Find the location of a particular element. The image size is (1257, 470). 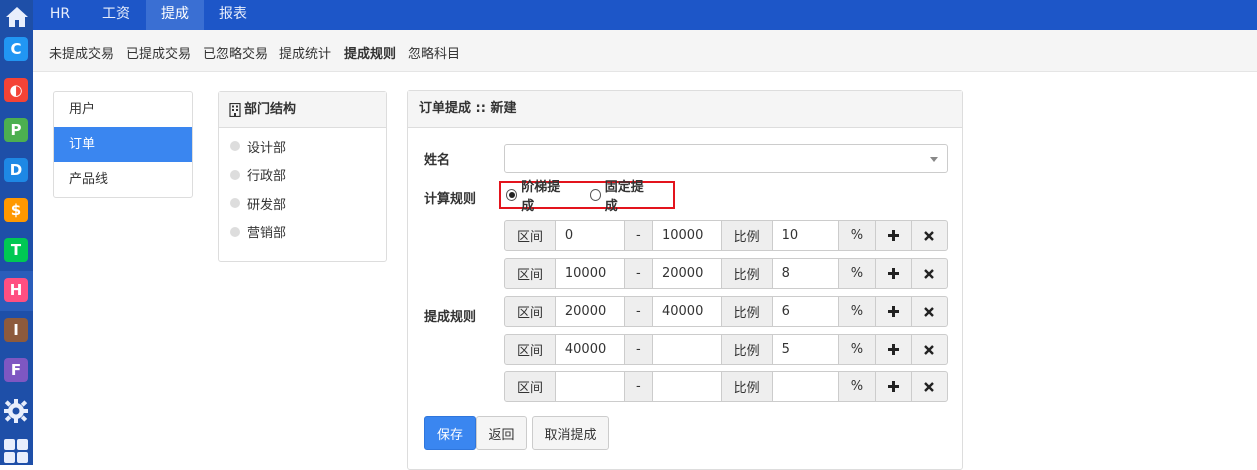

dept-marketing: 营销部 is located at coordinates (302, 232).